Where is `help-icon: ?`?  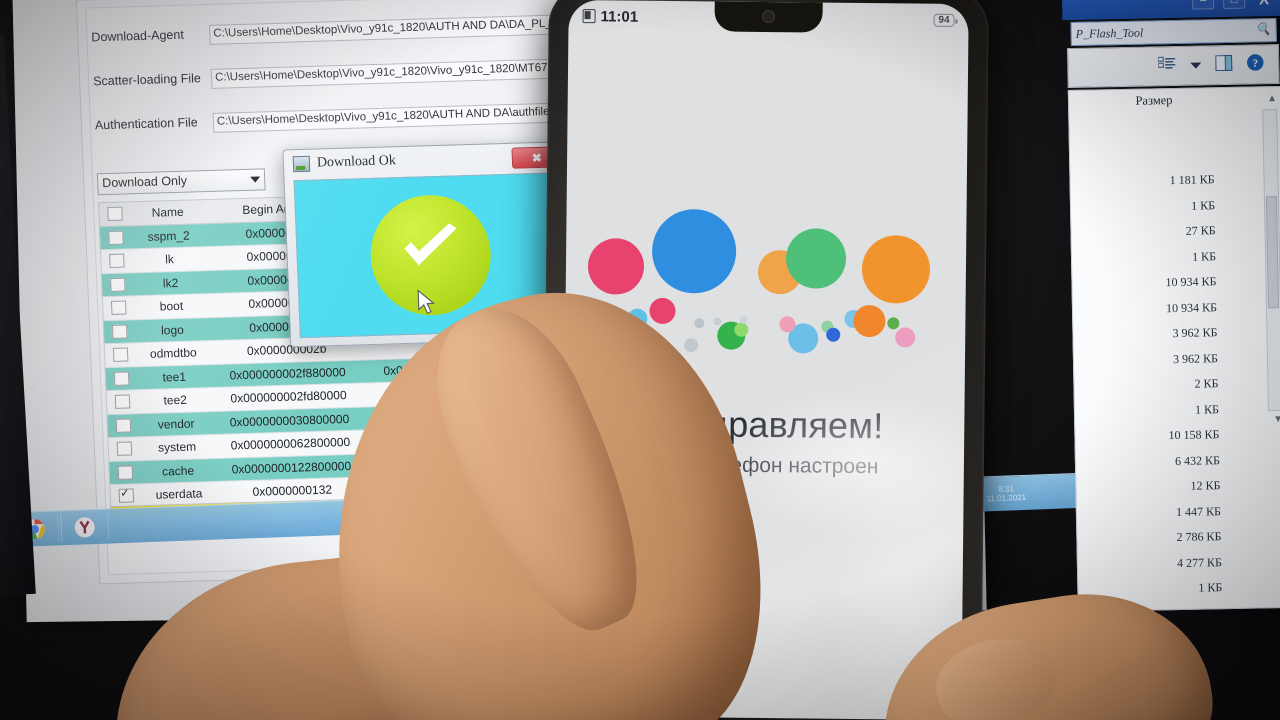 help-icon: ? is located at coordinates (1255, 64).